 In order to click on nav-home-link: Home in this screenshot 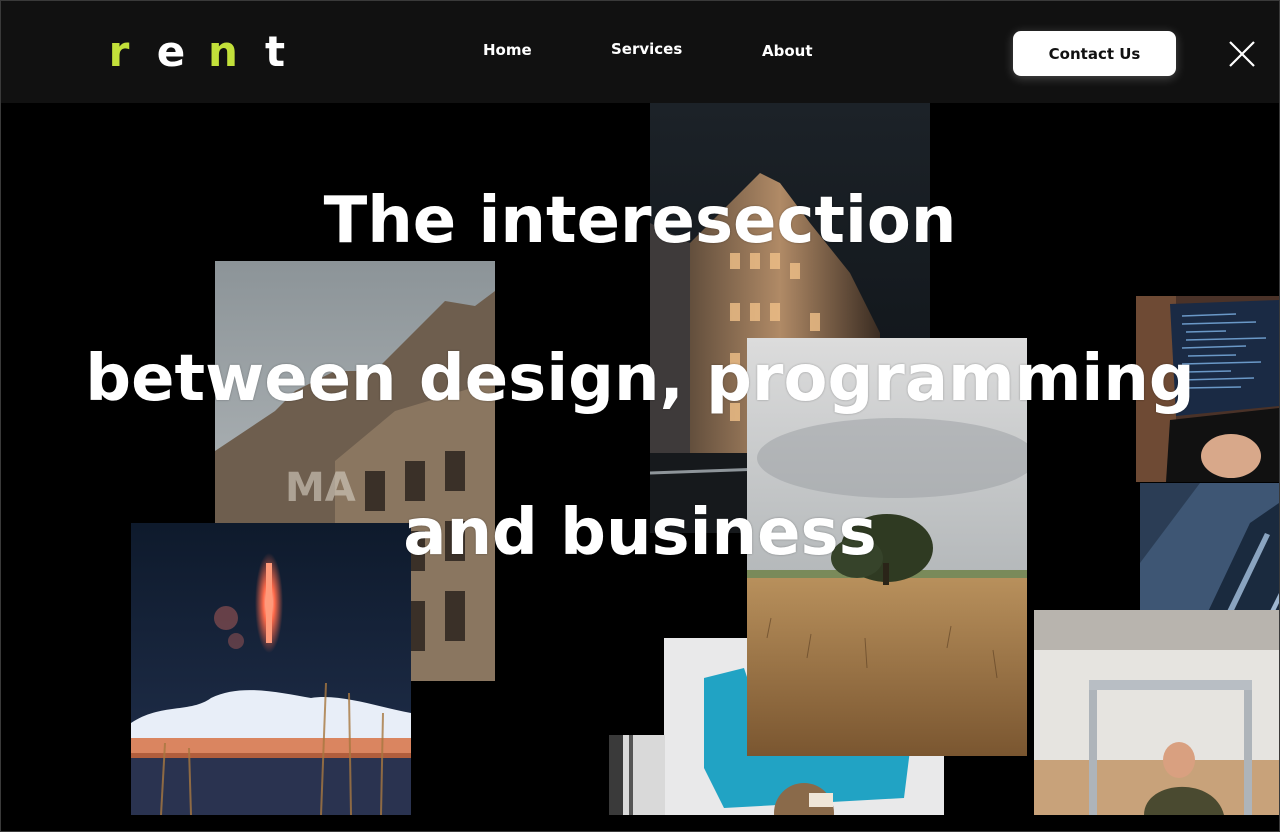, I will do `click(507, 50)`.